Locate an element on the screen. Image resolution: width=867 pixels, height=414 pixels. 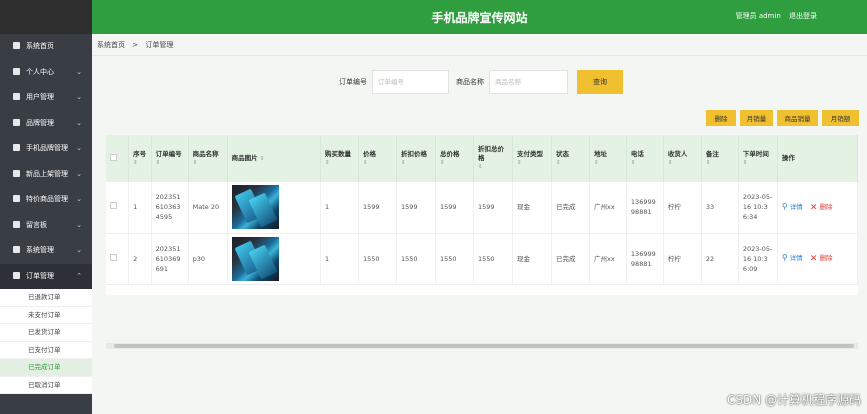
col-quantity: 购买数量 ⇕ is located at coordinates (340, 158).